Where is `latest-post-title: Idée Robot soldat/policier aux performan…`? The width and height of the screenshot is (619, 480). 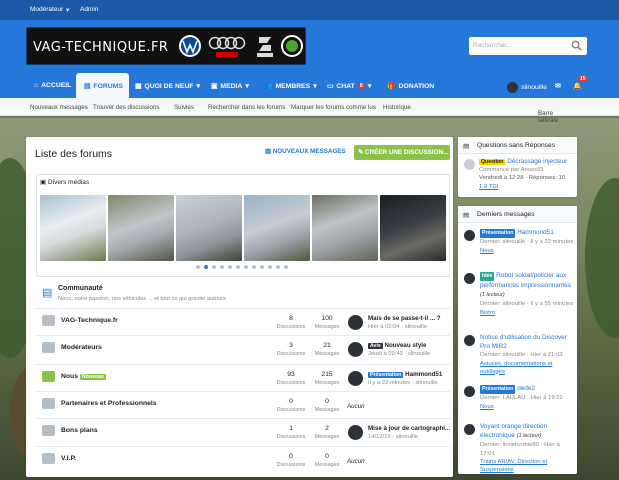
latest-post-title: Idée Robot soldat/policier aux performan… is located at coordinates (527, 294).